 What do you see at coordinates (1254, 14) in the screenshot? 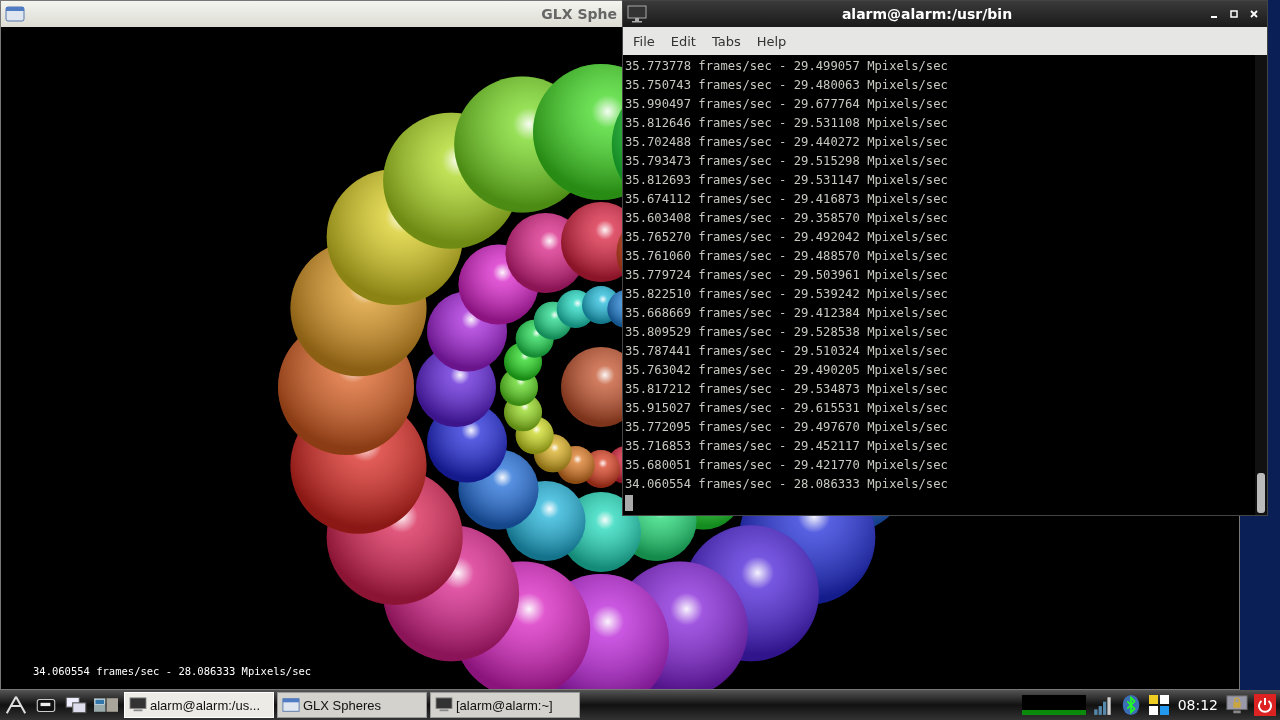
I see `close-icon` at bounding box center [1254, 14].